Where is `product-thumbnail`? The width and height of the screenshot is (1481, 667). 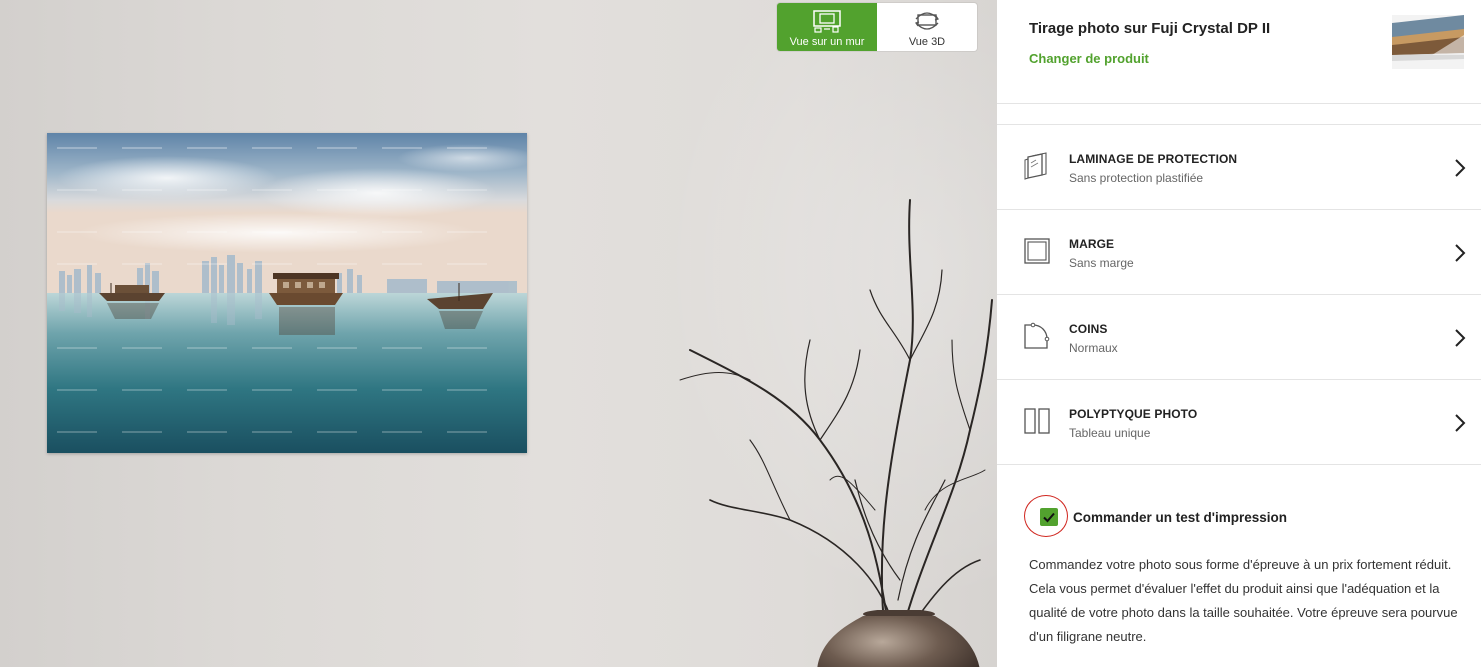
product-thumbnail is located at coordinates (1428, 42).